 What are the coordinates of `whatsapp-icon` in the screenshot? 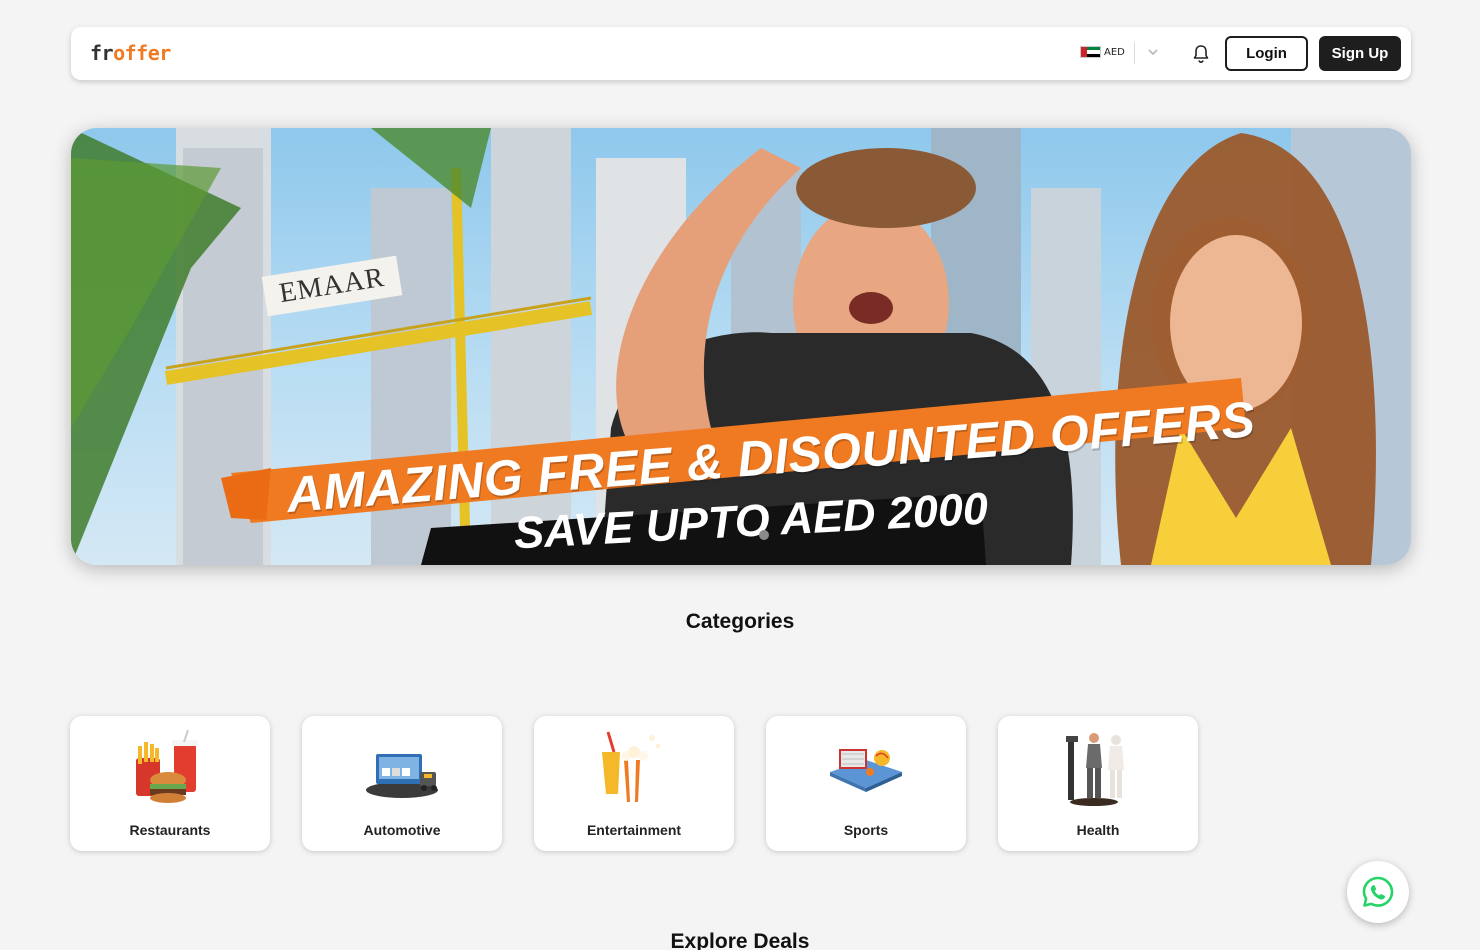 It's located at (1378, 891).